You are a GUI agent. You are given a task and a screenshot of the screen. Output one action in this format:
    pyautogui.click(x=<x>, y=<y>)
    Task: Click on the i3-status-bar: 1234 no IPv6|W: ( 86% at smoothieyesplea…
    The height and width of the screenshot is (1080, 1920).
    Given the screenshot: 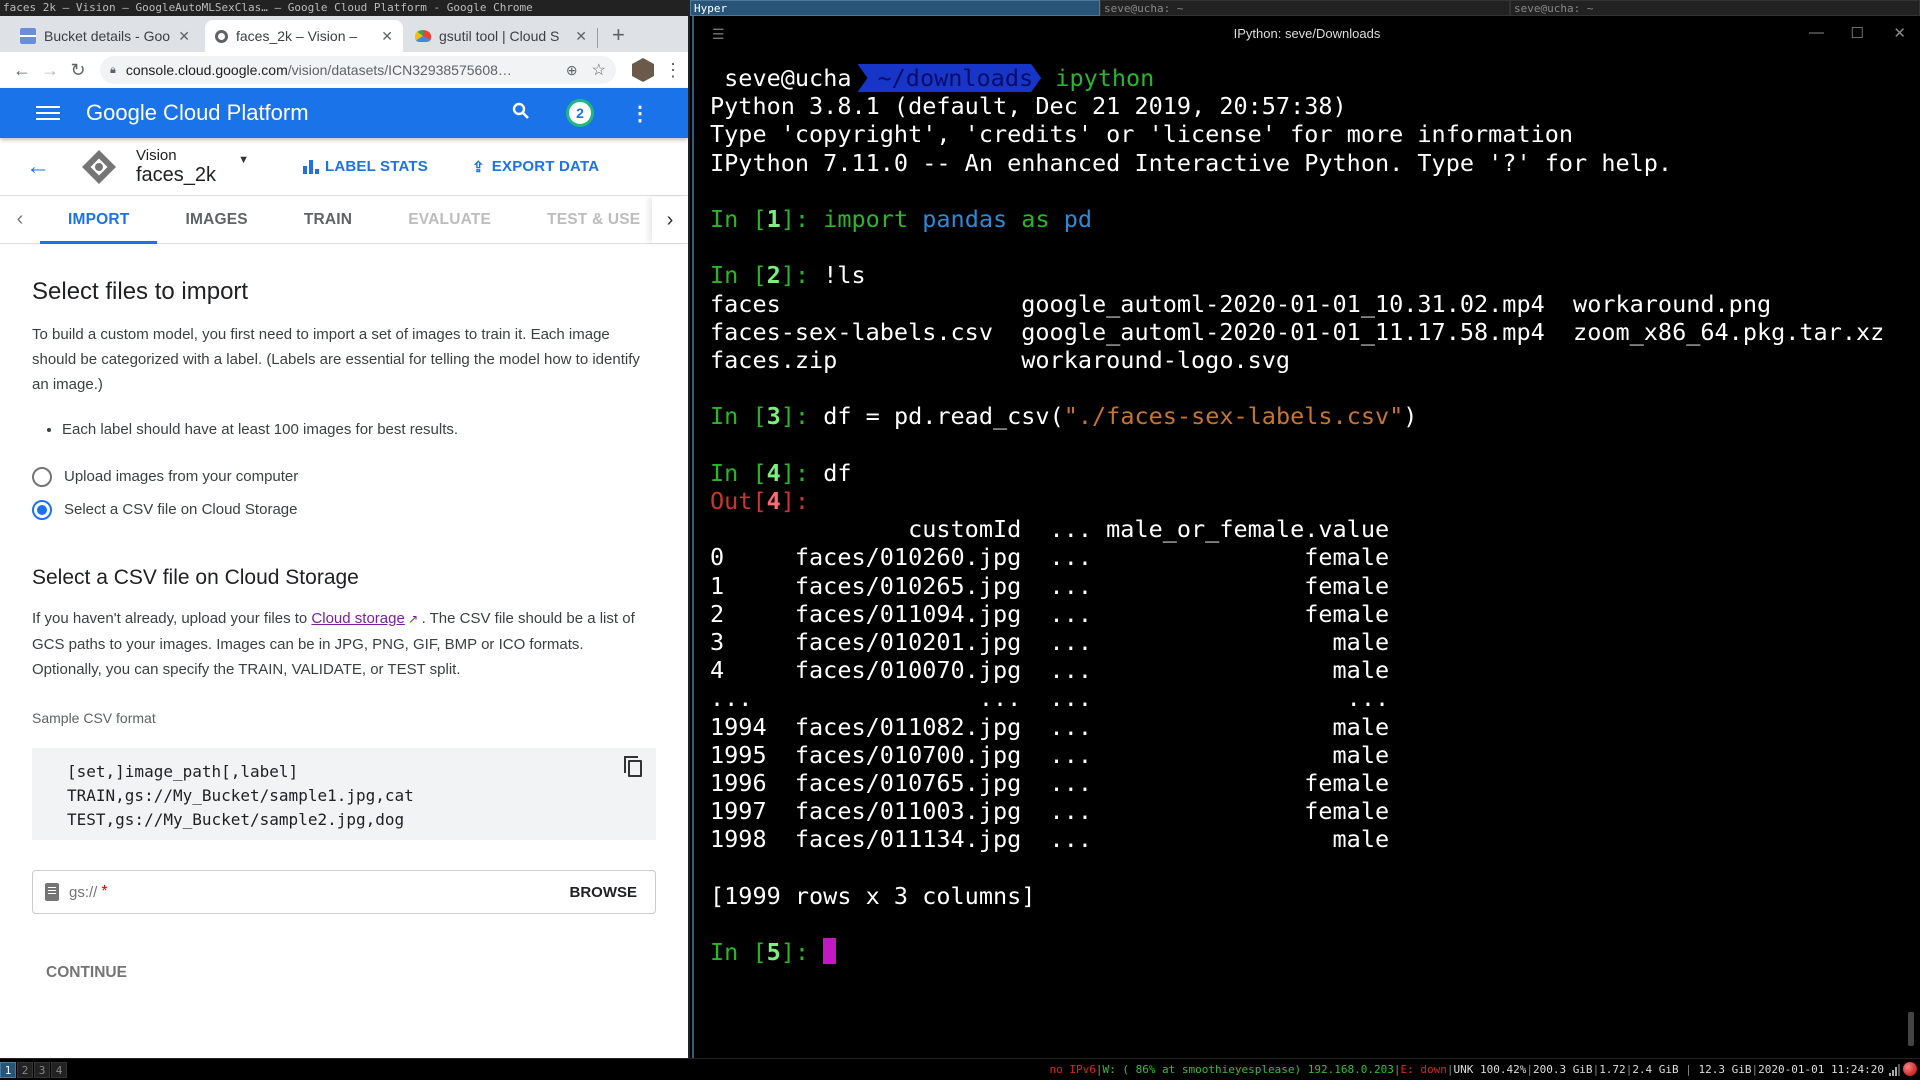 What is the action you would take?
    pyautogui.click(x=960, y=1069)
    